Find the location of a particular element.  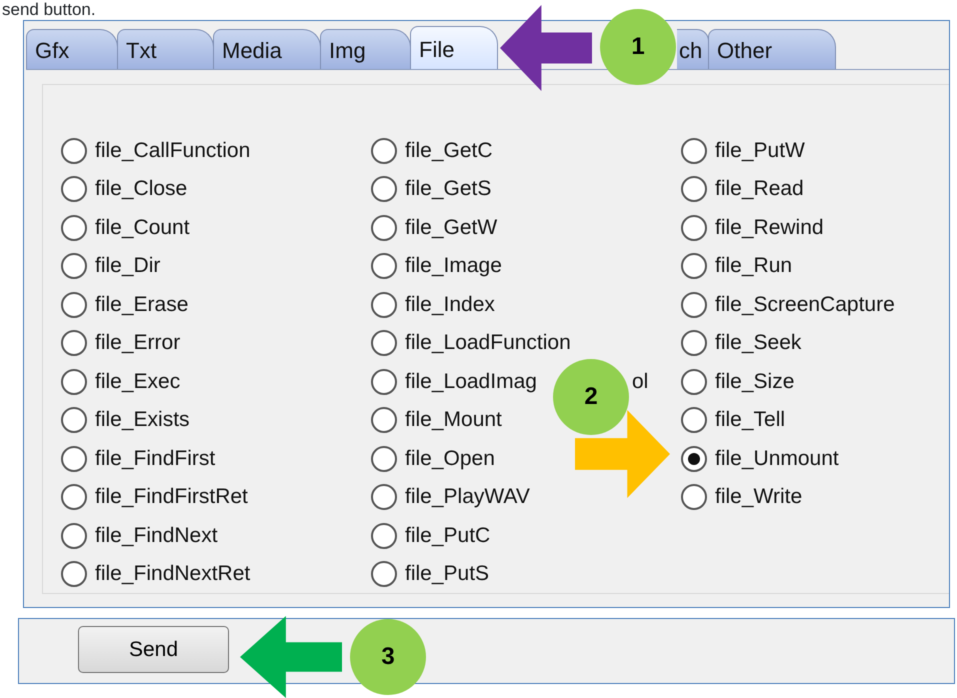

option-label: file_Index is located at coordinates (450, 304).